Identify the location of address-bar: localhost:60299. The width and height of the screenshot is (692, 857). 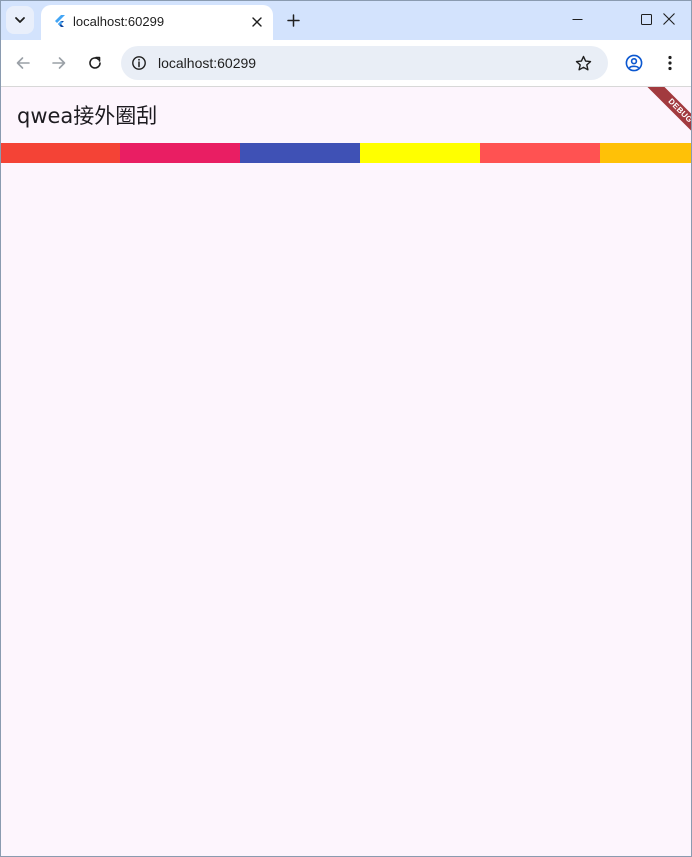
(364, 63).